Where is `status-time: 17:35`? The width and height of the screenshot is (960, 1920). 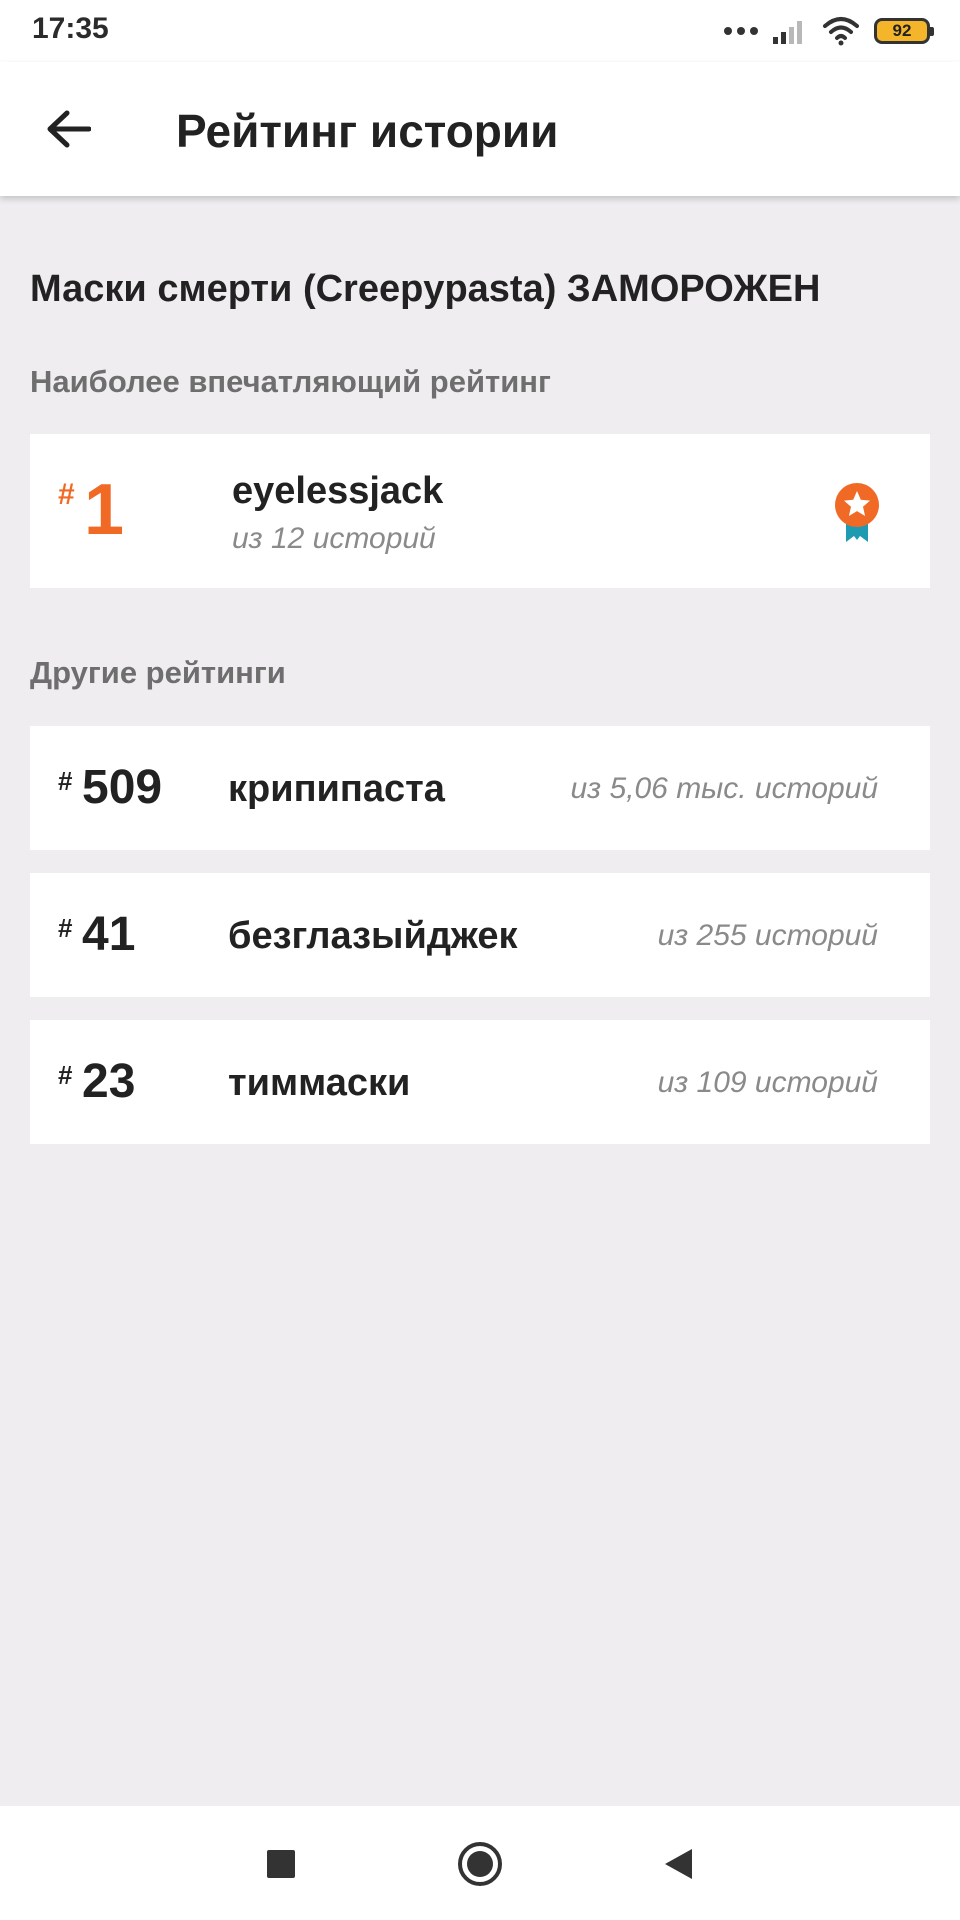 status-time: 17:35 is located at coordinates (70, 28).